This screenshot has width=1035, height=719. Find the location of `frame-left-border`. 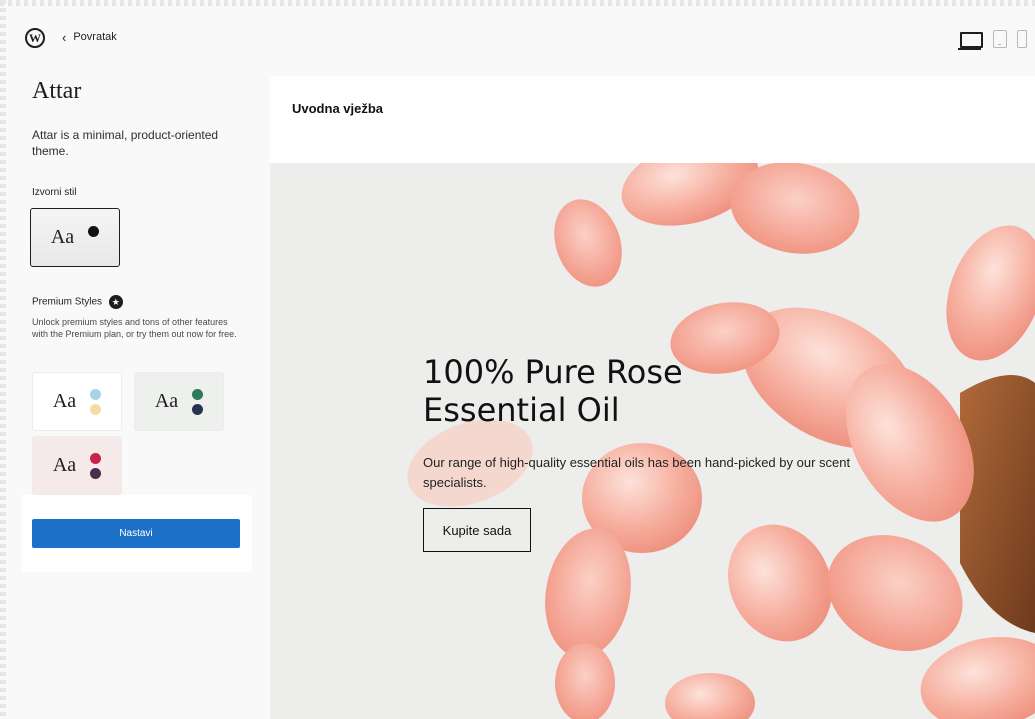

frame-left-border is located at coordinates (3, 359).